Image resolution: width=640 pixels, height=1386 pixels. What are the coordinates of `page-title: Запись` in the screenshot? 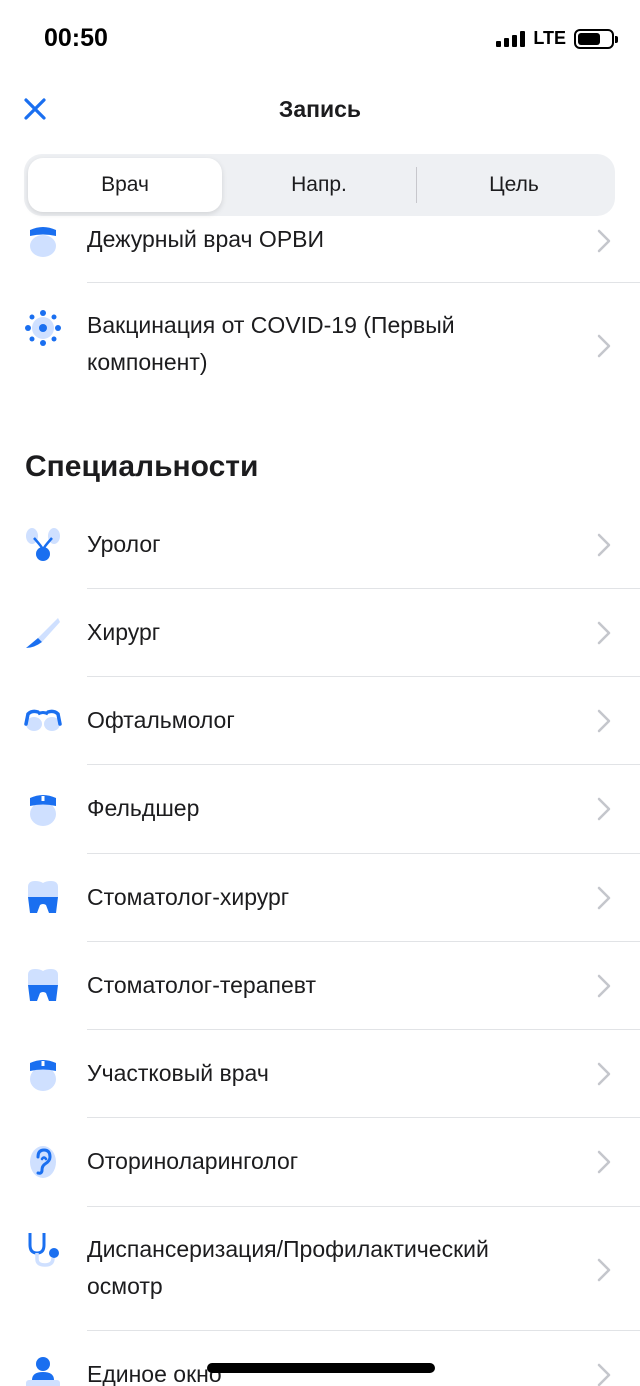 It's located at (320, 109).